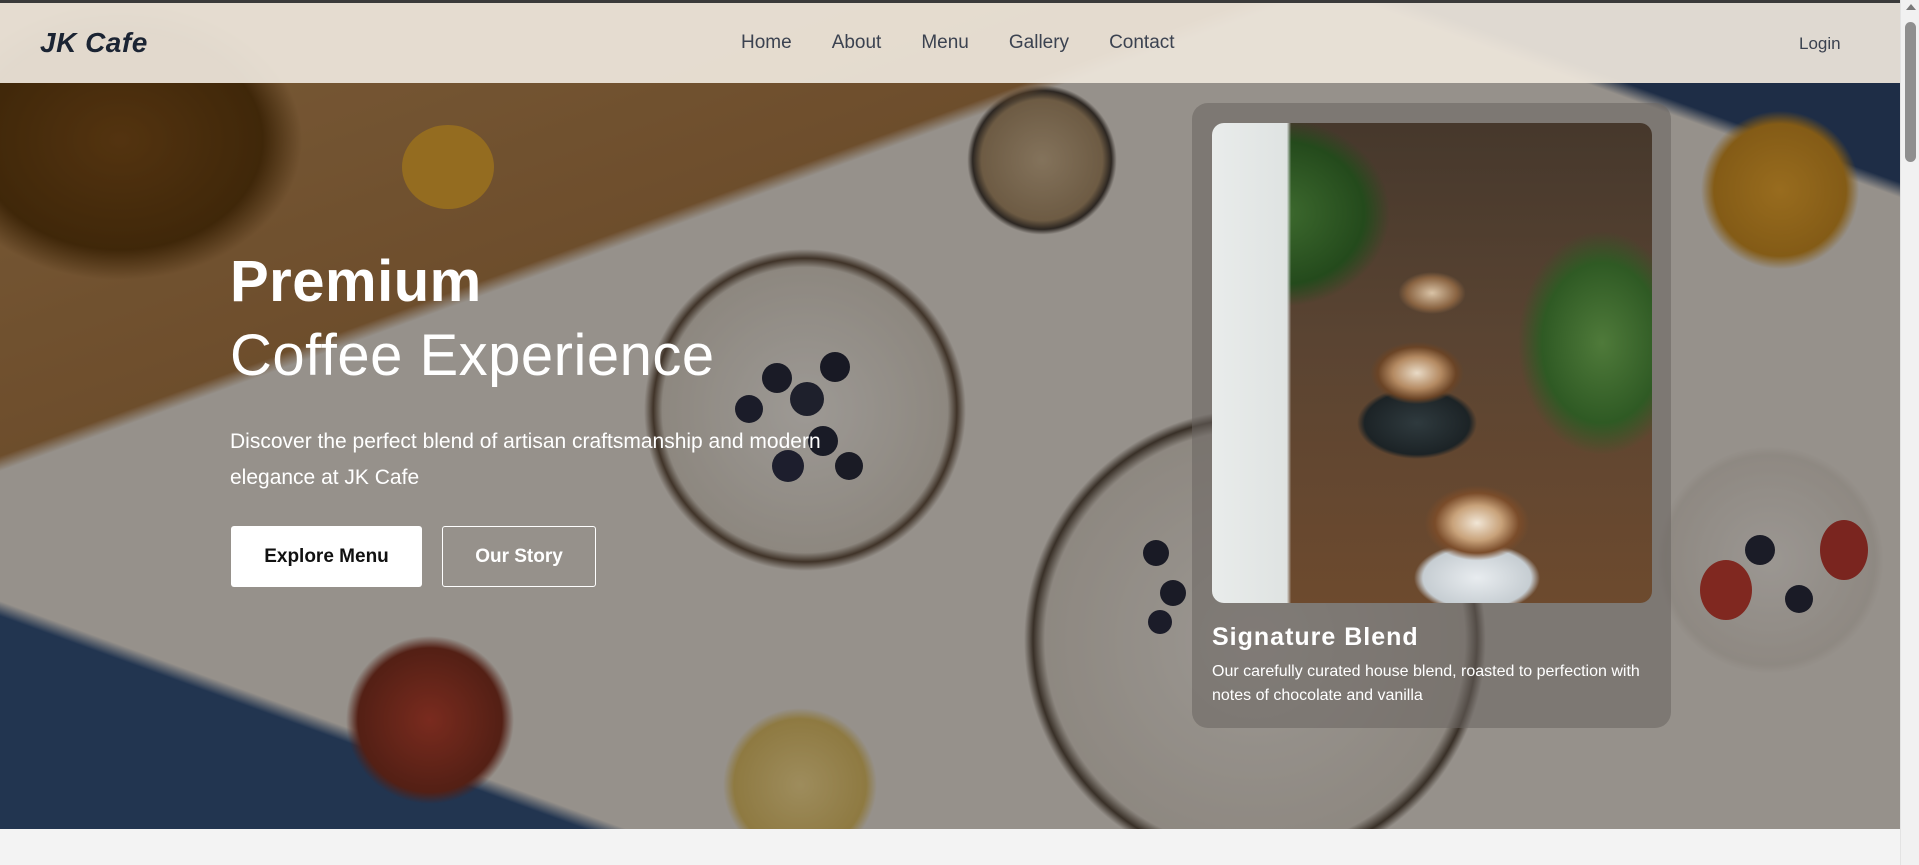 The image size is (1919, 865). Describe the element at coordinates (1315, 637) in the screenshot. I see `card-title: Signature Blend` at that location.